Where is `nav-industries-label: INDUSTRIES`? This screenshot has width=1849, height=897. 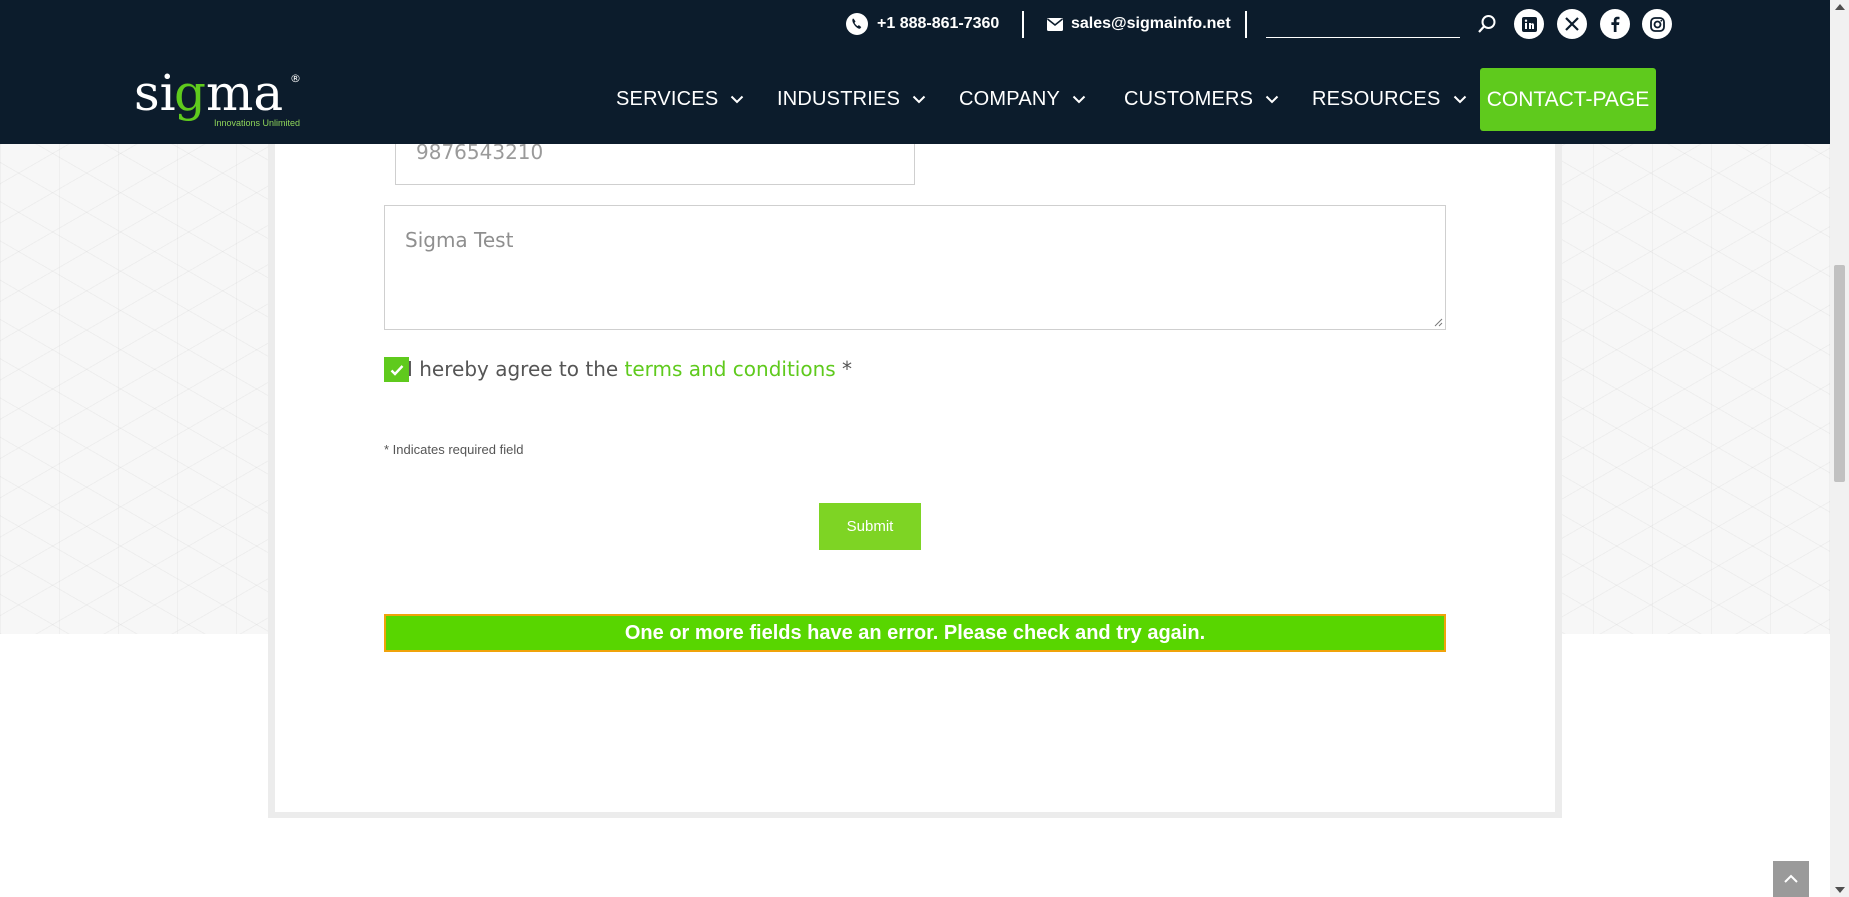 nav-industries-label: INDUSTRIES is located at coordinates (839, 98).